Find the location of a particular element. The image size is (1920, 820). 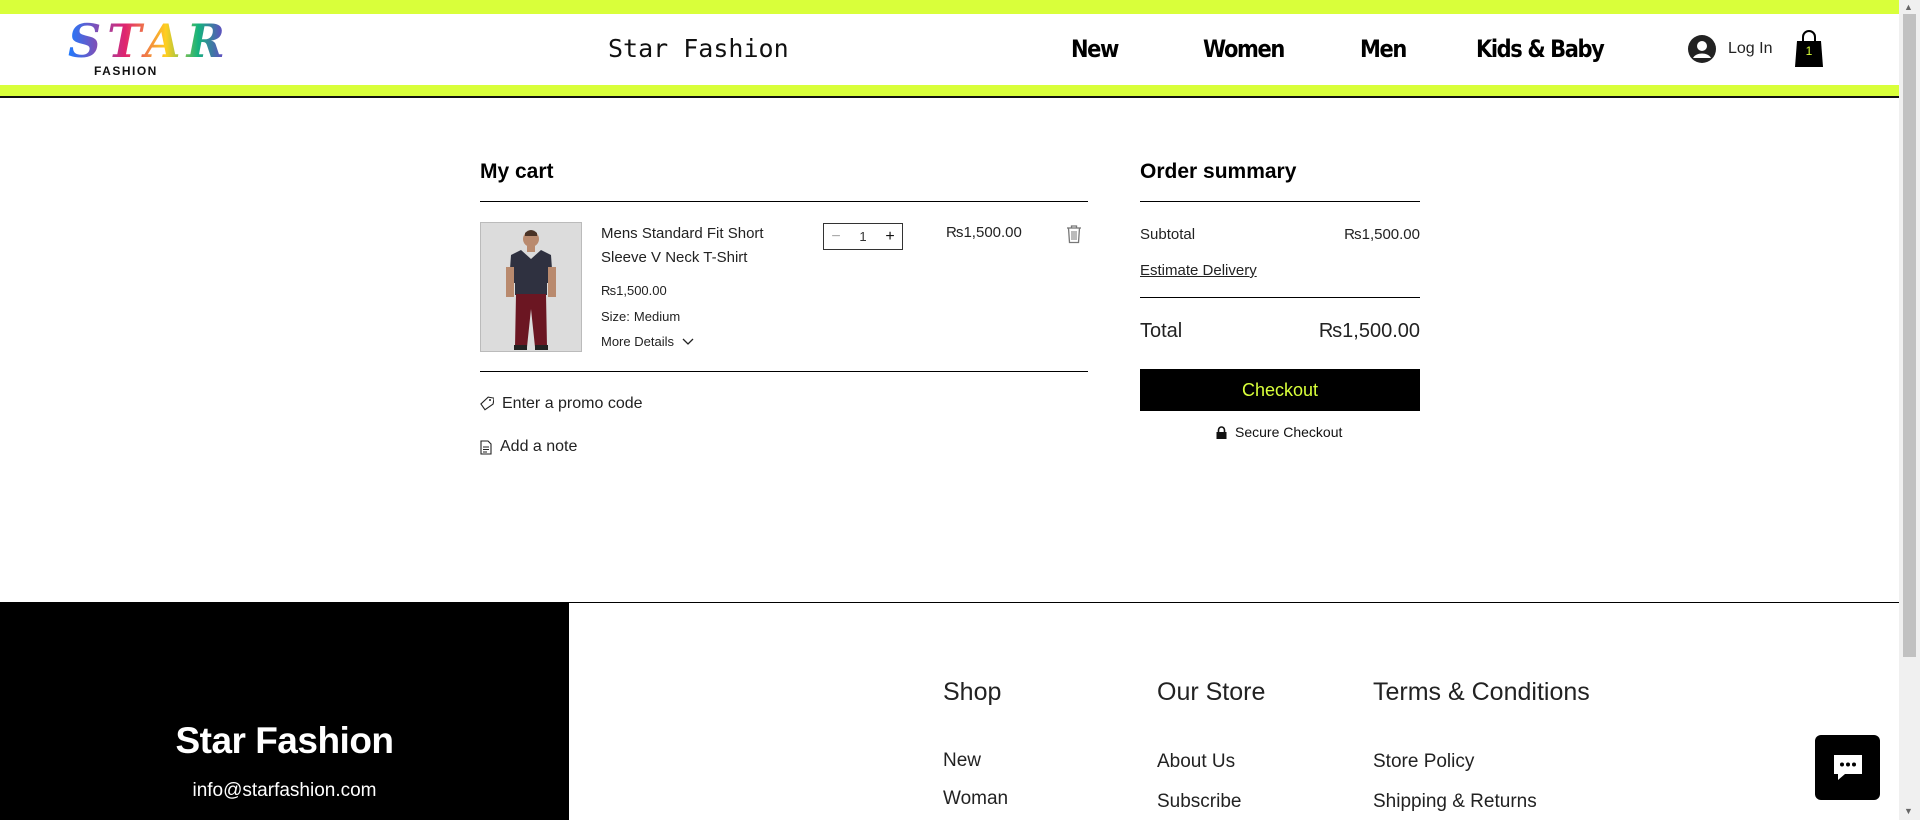

trash-icon is located at coordinates (1074, 234).